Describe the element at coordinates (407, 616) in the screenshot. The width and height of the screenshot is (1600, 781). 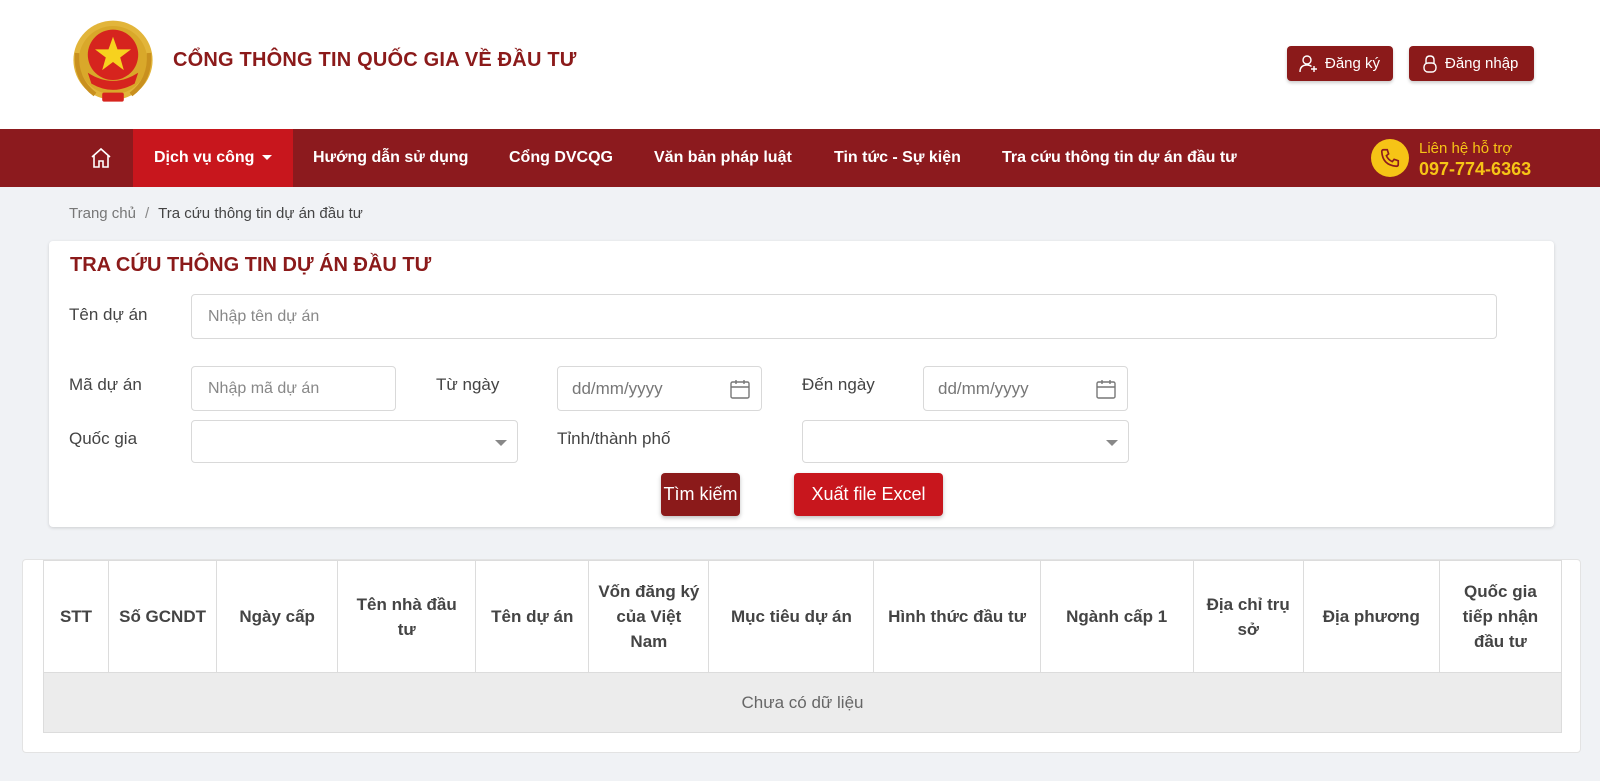
I see `column-header: Tên nhà đầu tư` at that location.